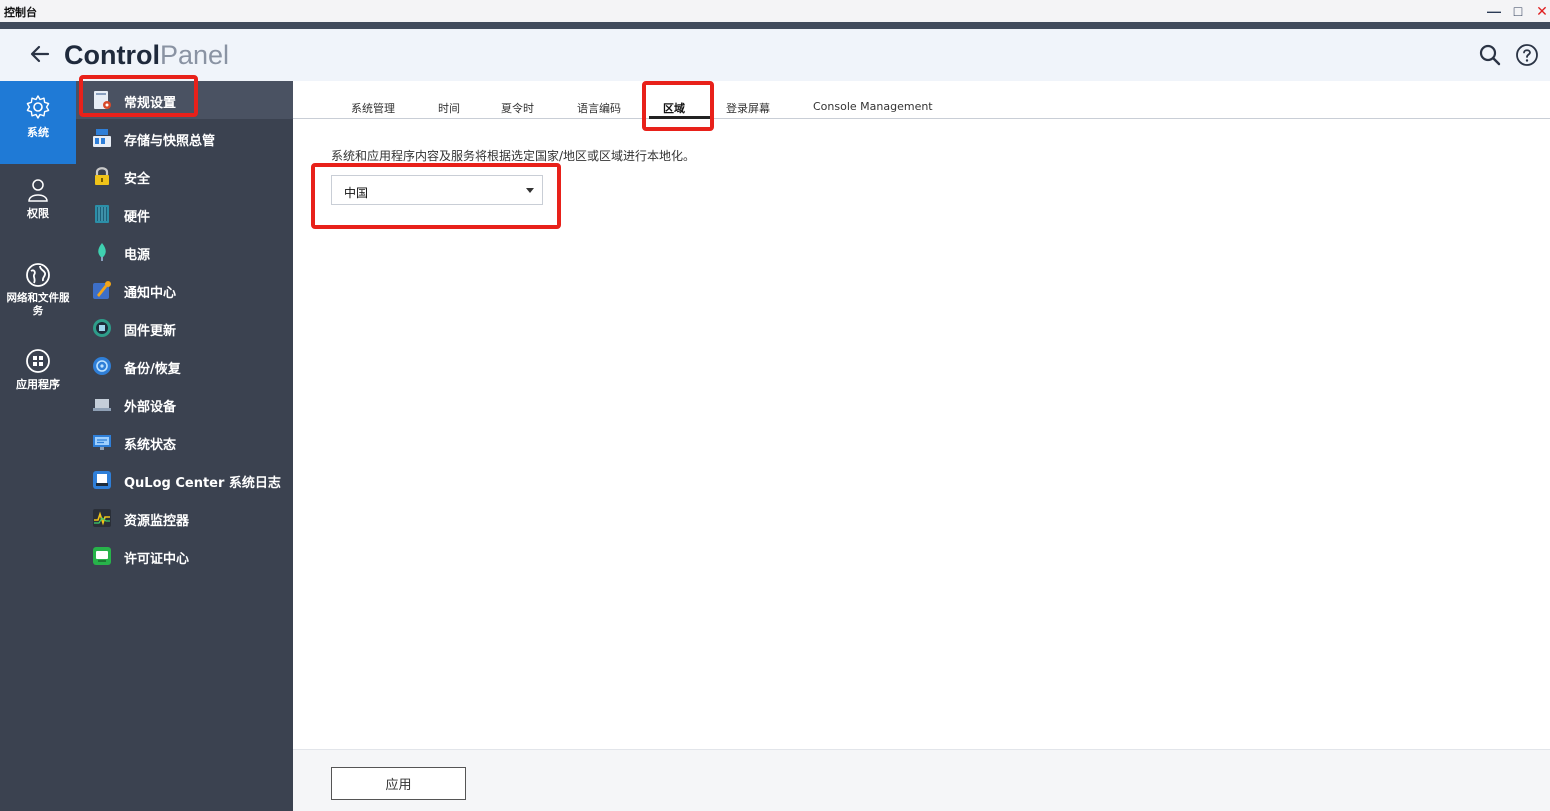  Describe the element at coordinates (184, 176) in the screenshot. I see `submenu-item-security: 安全` at that location.